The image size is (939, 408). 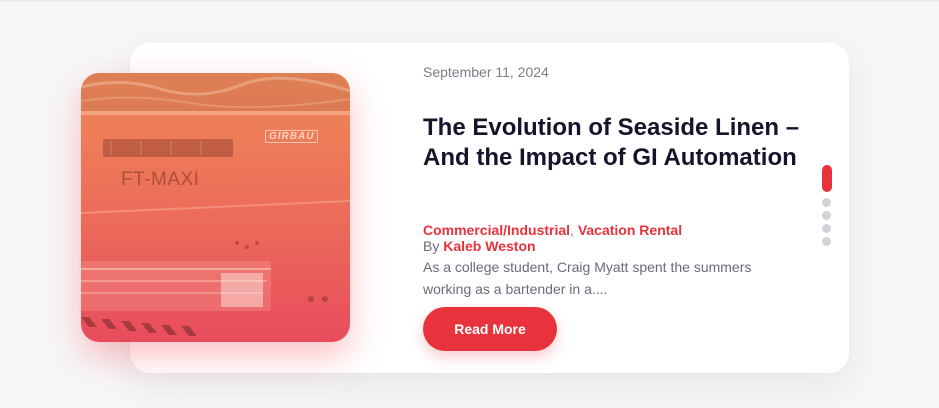 What do you see at coordinates (496, 230) in the screenshot?
I see `category-link-commercial: Commercial/Industrial` at bounding box center [496, 230].